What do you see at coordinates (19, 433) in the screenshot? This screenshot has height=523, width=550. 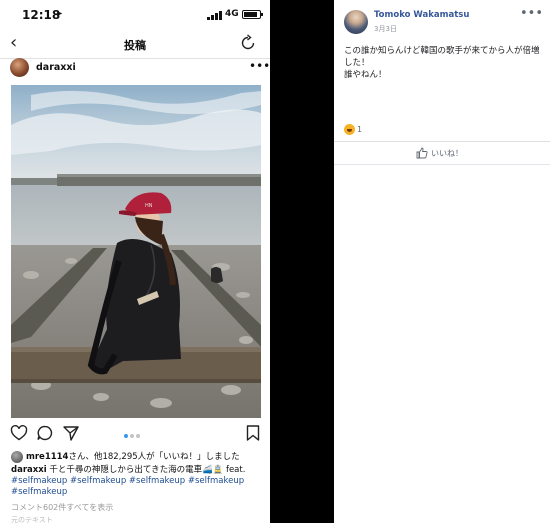 I see `heart-icon` at bounding box center [19, 433].